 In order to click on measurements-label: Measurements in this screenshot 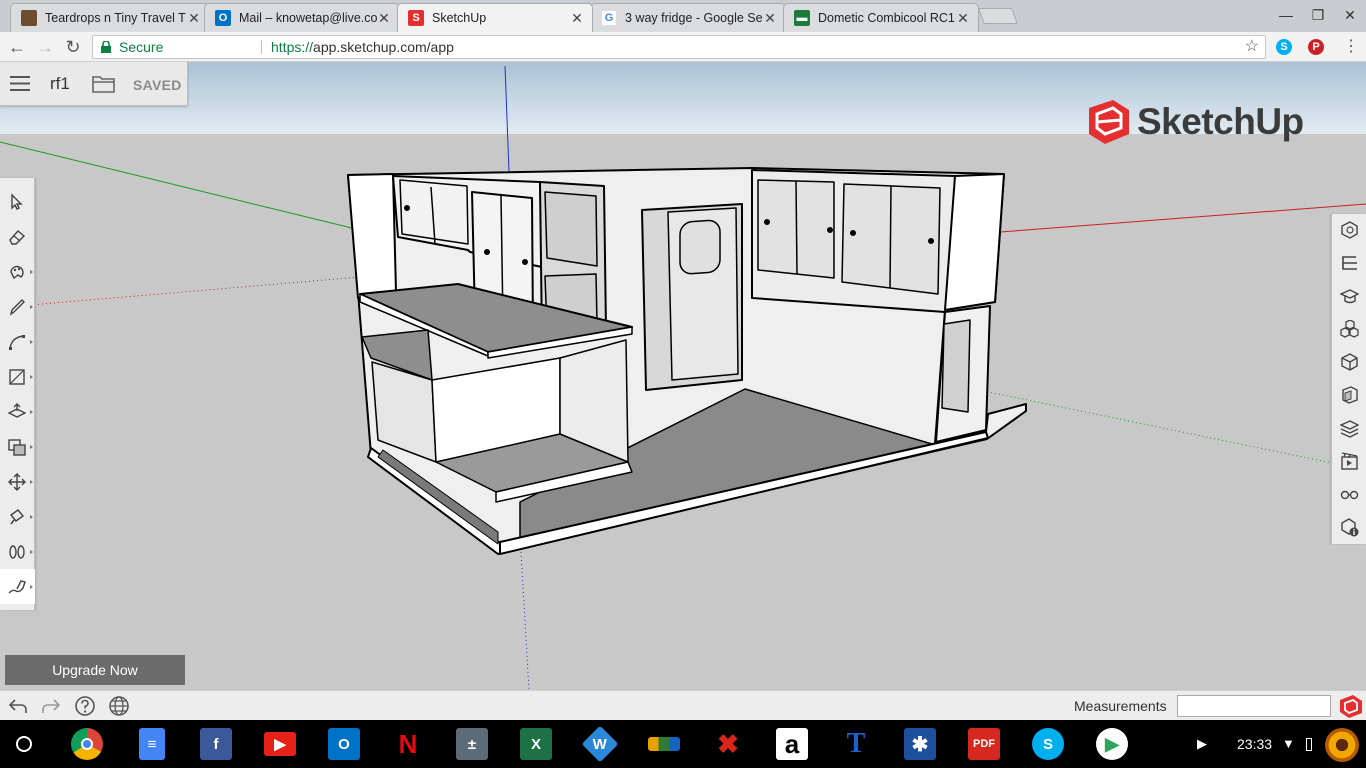, I will do `click(1120, 706)`.